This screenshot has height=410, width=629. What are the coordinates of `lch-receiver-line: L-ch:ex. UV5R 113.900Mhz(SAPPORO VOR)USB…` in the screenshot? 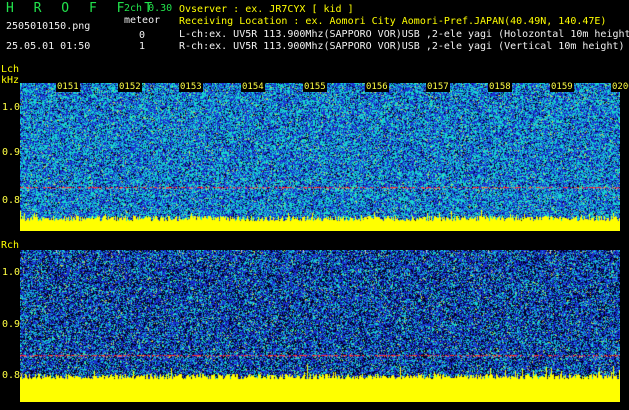 It's located at (404, 34).